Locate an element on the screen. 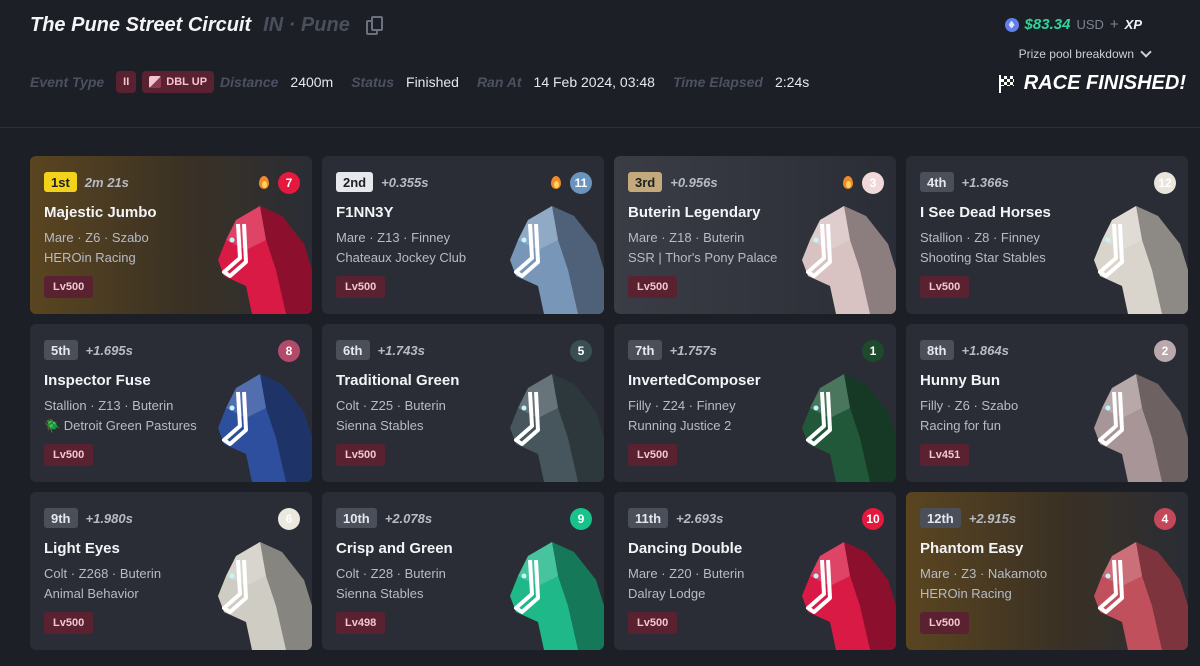  stable-name: Animal Behavior is located at coordinates (91, 593).